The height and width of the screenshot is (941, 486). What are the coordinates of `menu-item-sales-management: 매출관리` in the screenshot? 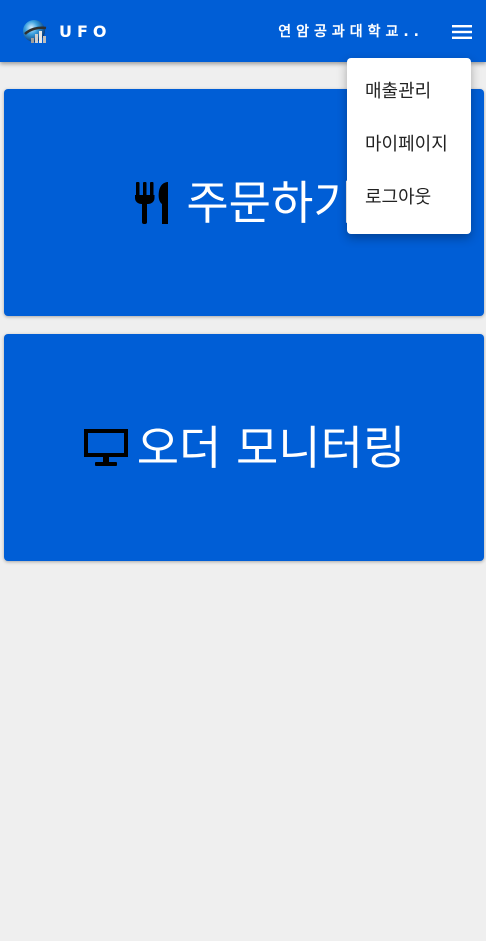 It's located at (409, 91).